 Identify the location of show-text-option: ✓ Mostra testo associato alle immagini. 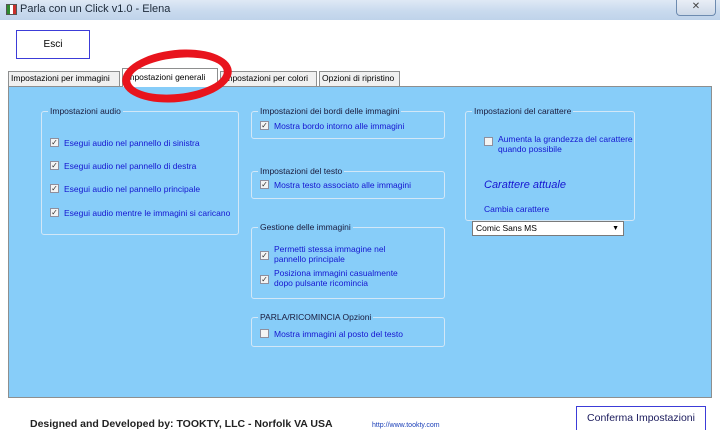
(335, 185).